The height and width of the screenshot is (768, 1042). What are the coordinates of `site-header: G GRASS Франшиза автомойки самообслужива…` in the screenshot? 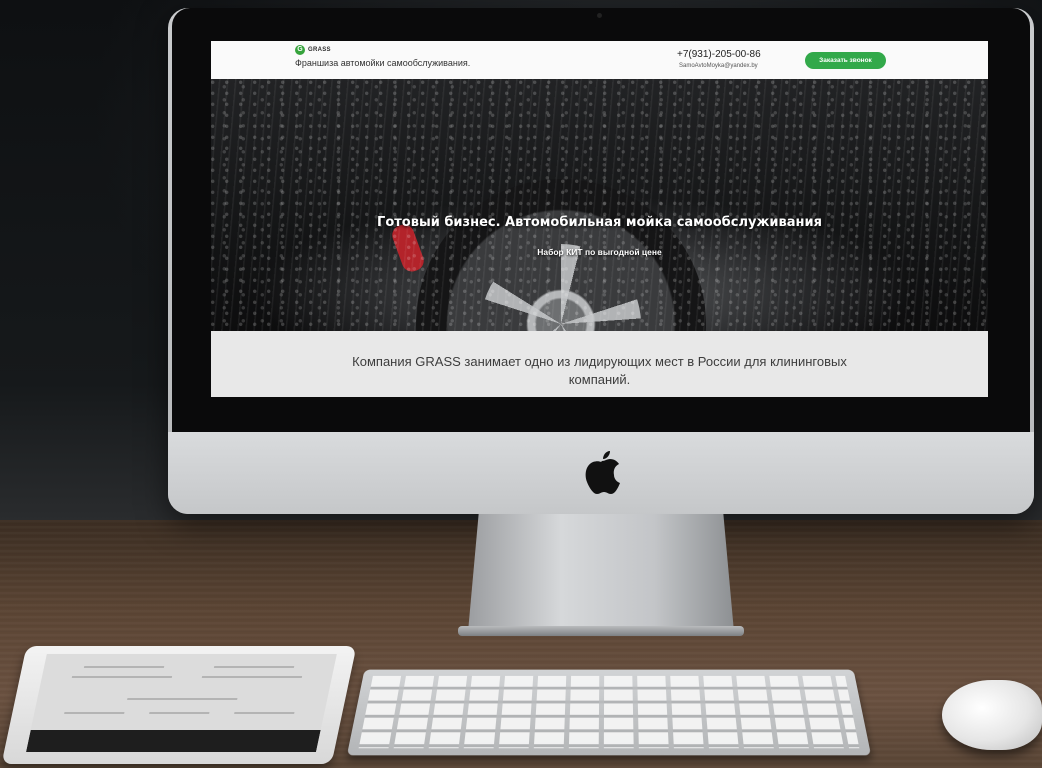 It's located at (599, 60).